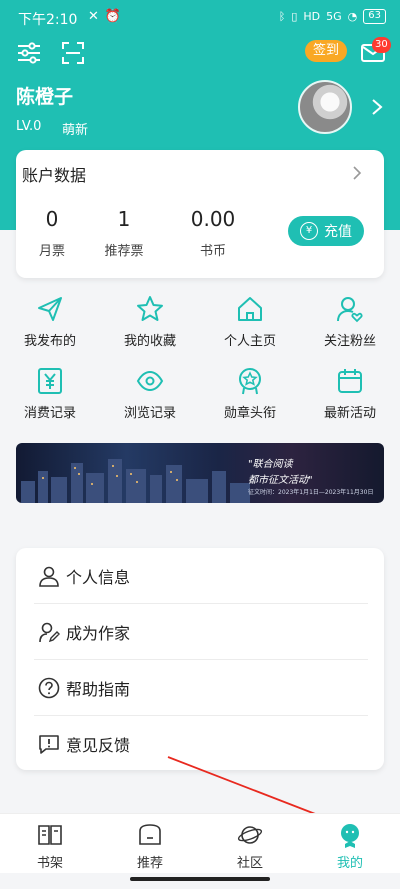 Image resolution: width=400 pixels, height=889 pixels. What do you see at coordinates (352, 16) in the screenshot?
I see `wifi-icon: ◔` at bounding box center [352, 16].